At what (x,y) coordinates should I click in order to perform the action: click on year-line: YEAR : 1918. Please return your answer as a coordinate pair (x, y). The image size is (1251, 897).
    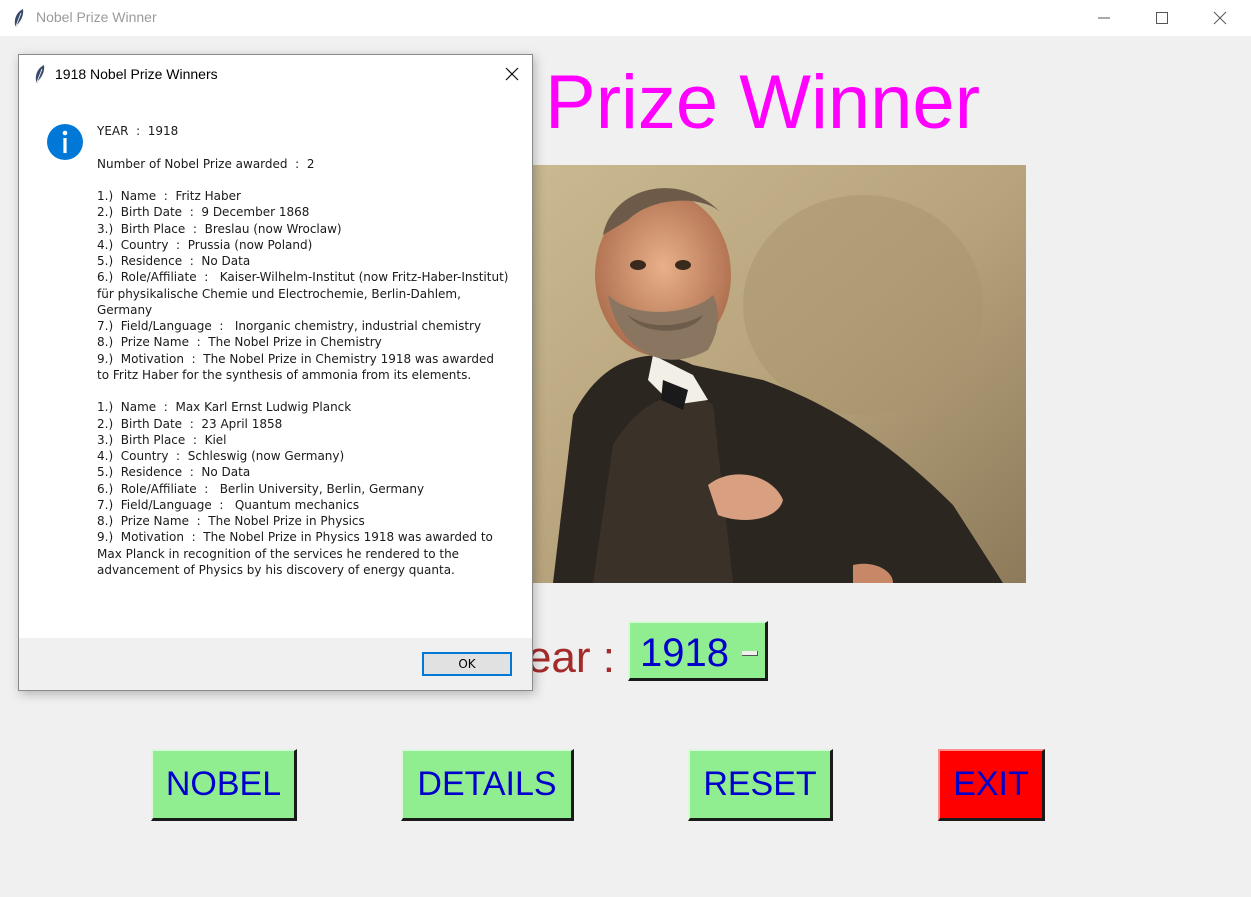
    Looking at the image, I should click on (138, 131).